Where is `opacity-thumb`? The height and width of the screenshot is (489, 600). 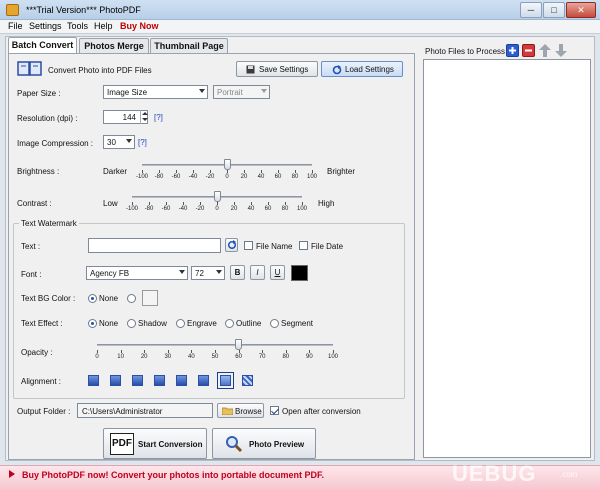 opacity-thumb is located at coordinates (239, 344).